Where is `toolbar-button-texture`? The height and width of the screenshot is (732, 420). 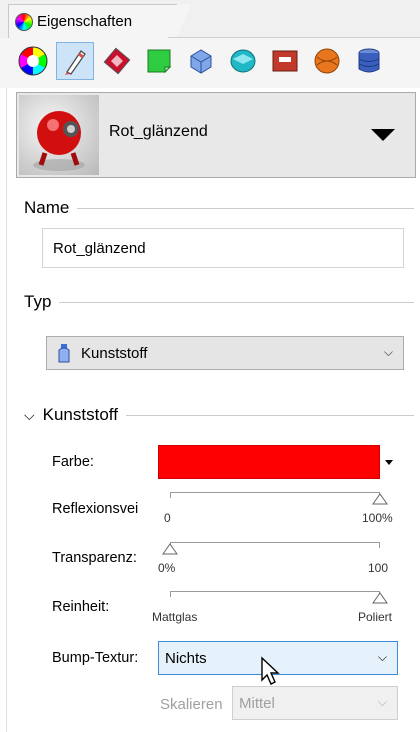
toolbar-button-texture is located at coordinates (159, 61).